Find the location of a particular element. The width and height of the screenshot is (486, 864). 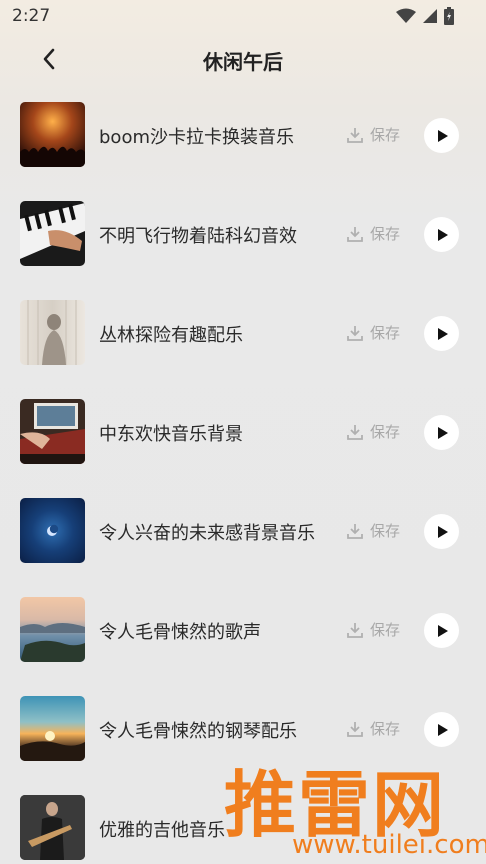

header: 休闲午后 is located at coordinates (243, 60).